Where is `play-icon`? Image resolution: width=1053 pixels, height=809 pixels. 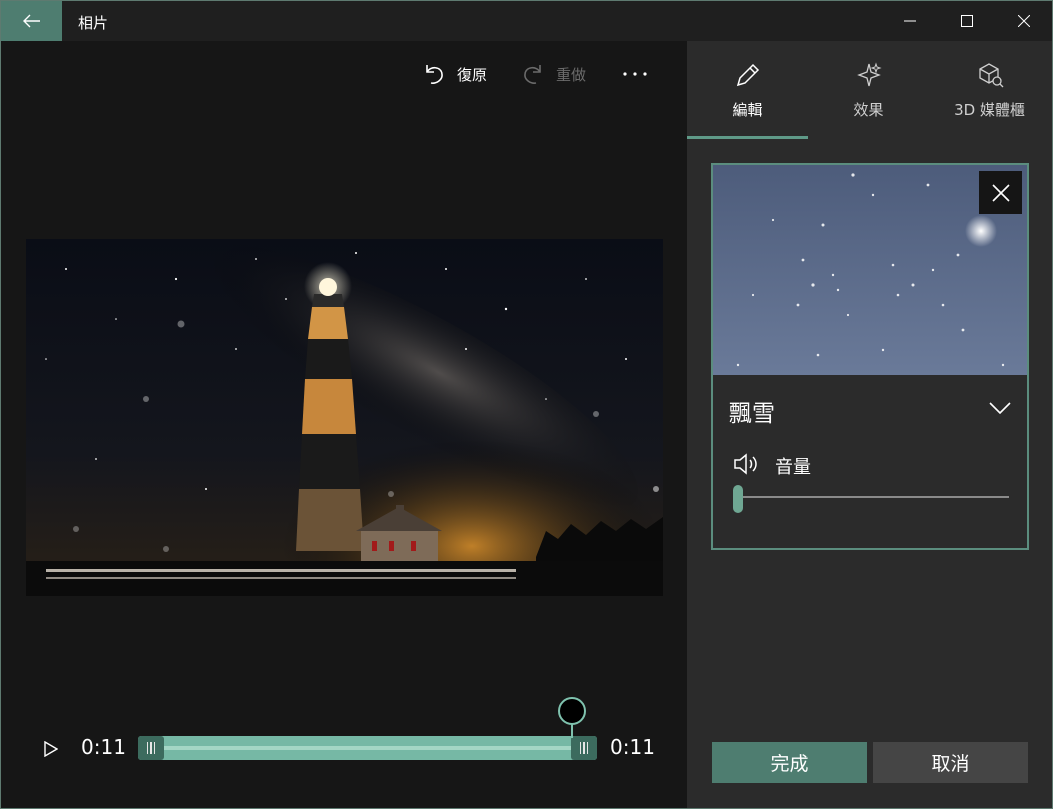 play-icon is located at coordinates (51, 749).